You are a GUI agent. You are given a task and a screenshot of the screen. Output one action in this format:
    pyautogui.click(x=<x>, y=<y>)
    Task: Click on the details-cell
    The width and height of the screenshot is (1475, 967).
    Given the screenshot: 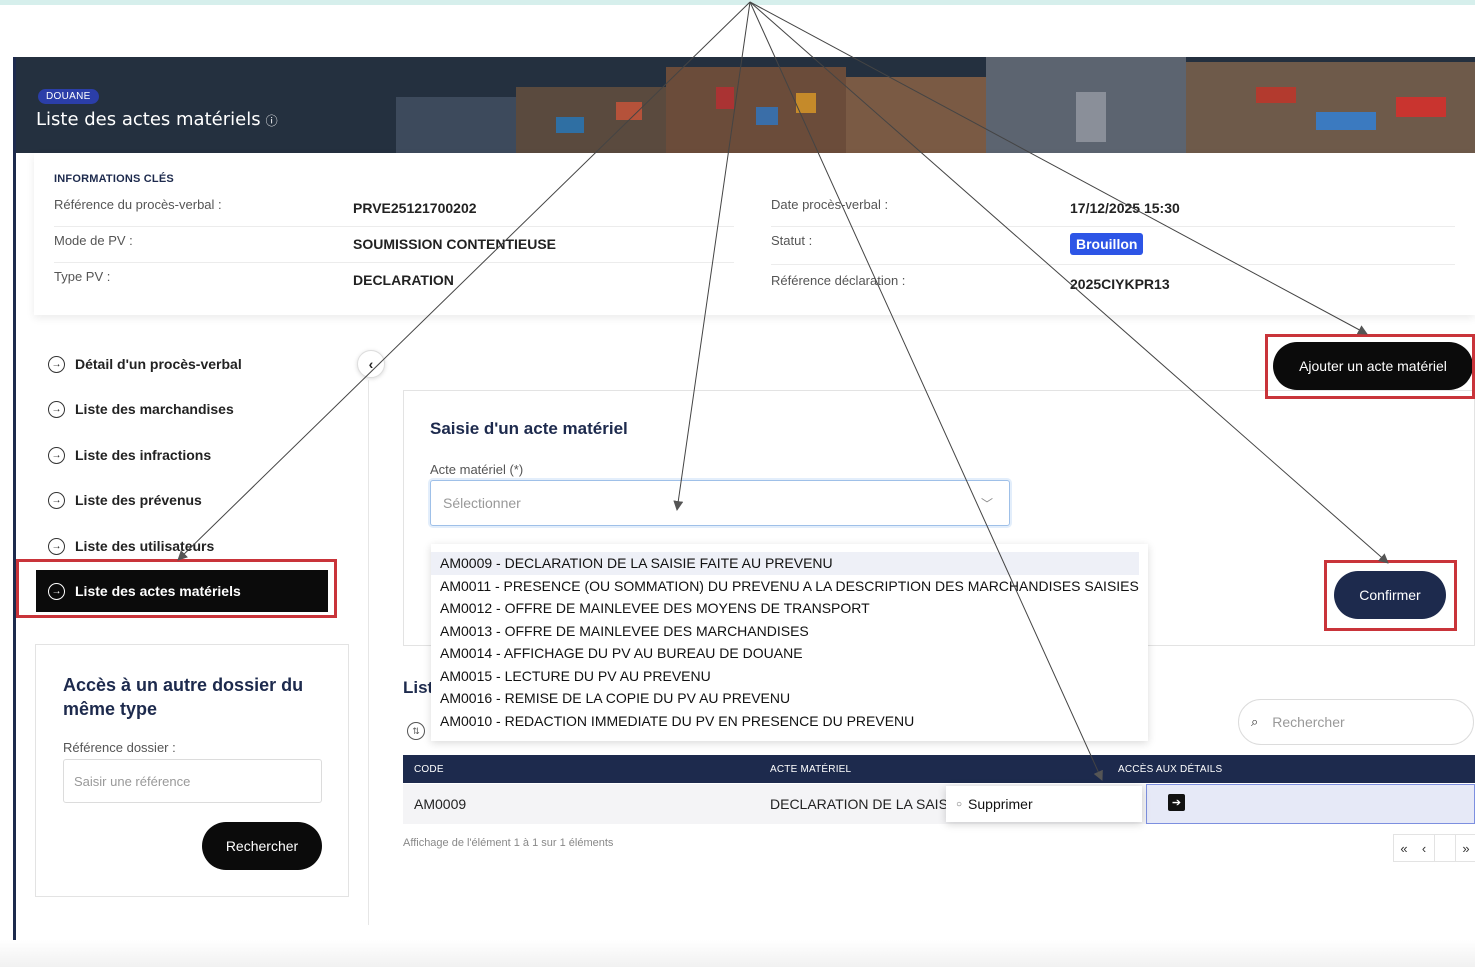 What is the action you would take?
    pyautogui.click(x=1310, y=804)
    